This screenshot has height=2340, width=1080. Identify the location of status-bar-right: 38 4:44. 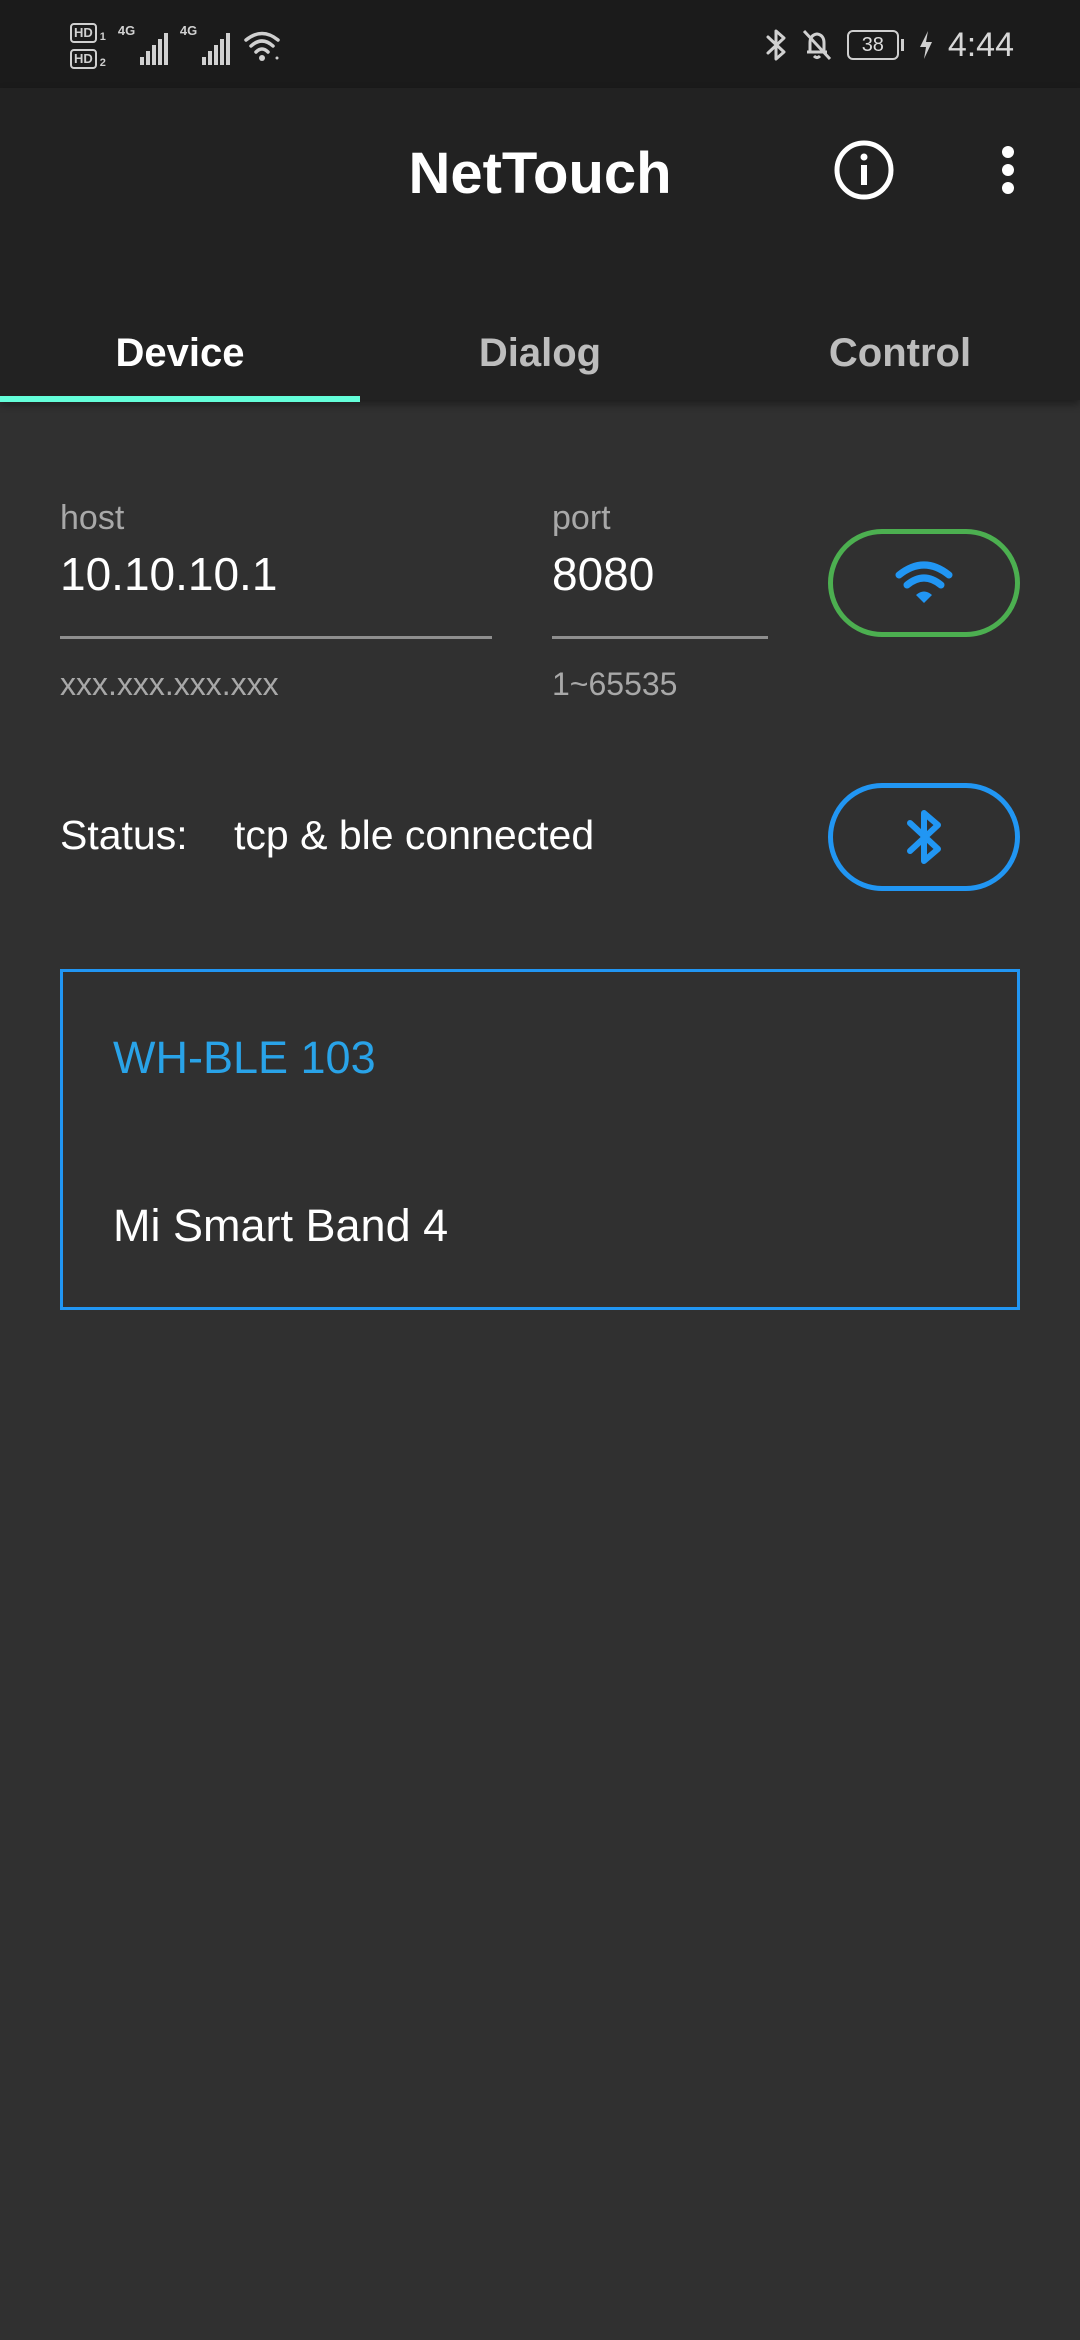
(889, 45).